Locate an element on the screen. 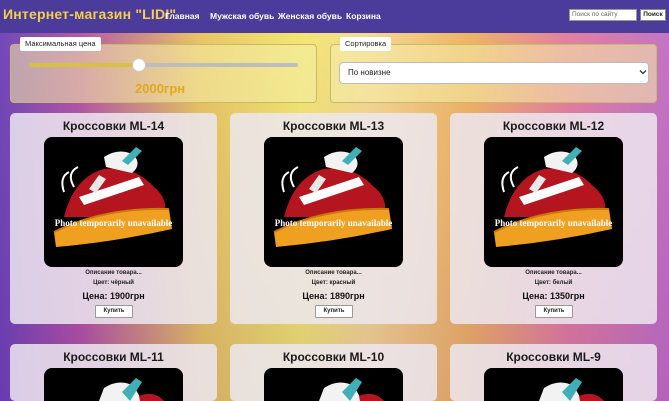  product-title: Кроссовки ML-12 is located at coordinates (553, 126).